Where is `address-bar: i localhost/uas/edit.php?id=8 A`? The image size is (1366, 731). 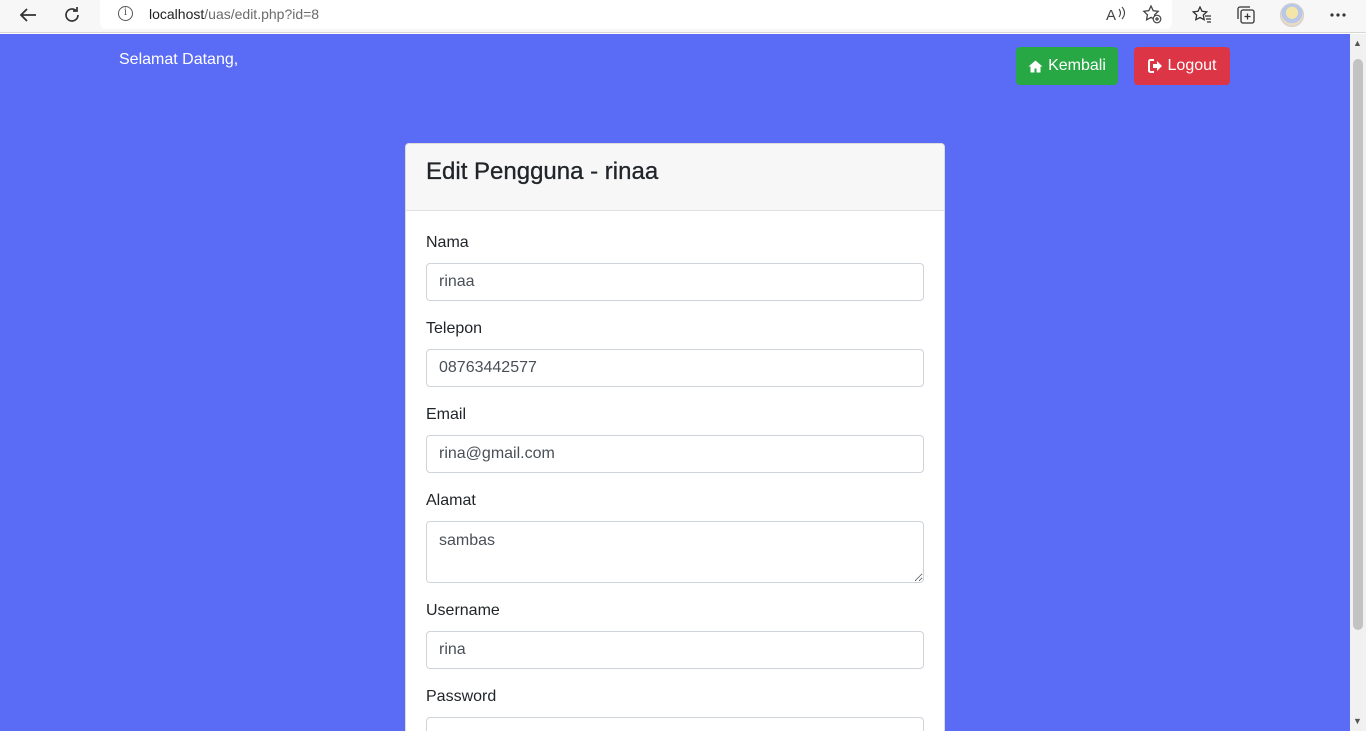 address-bar: i localhost/uas/edit.php?id=8 A is located at coordinates (636, 14).